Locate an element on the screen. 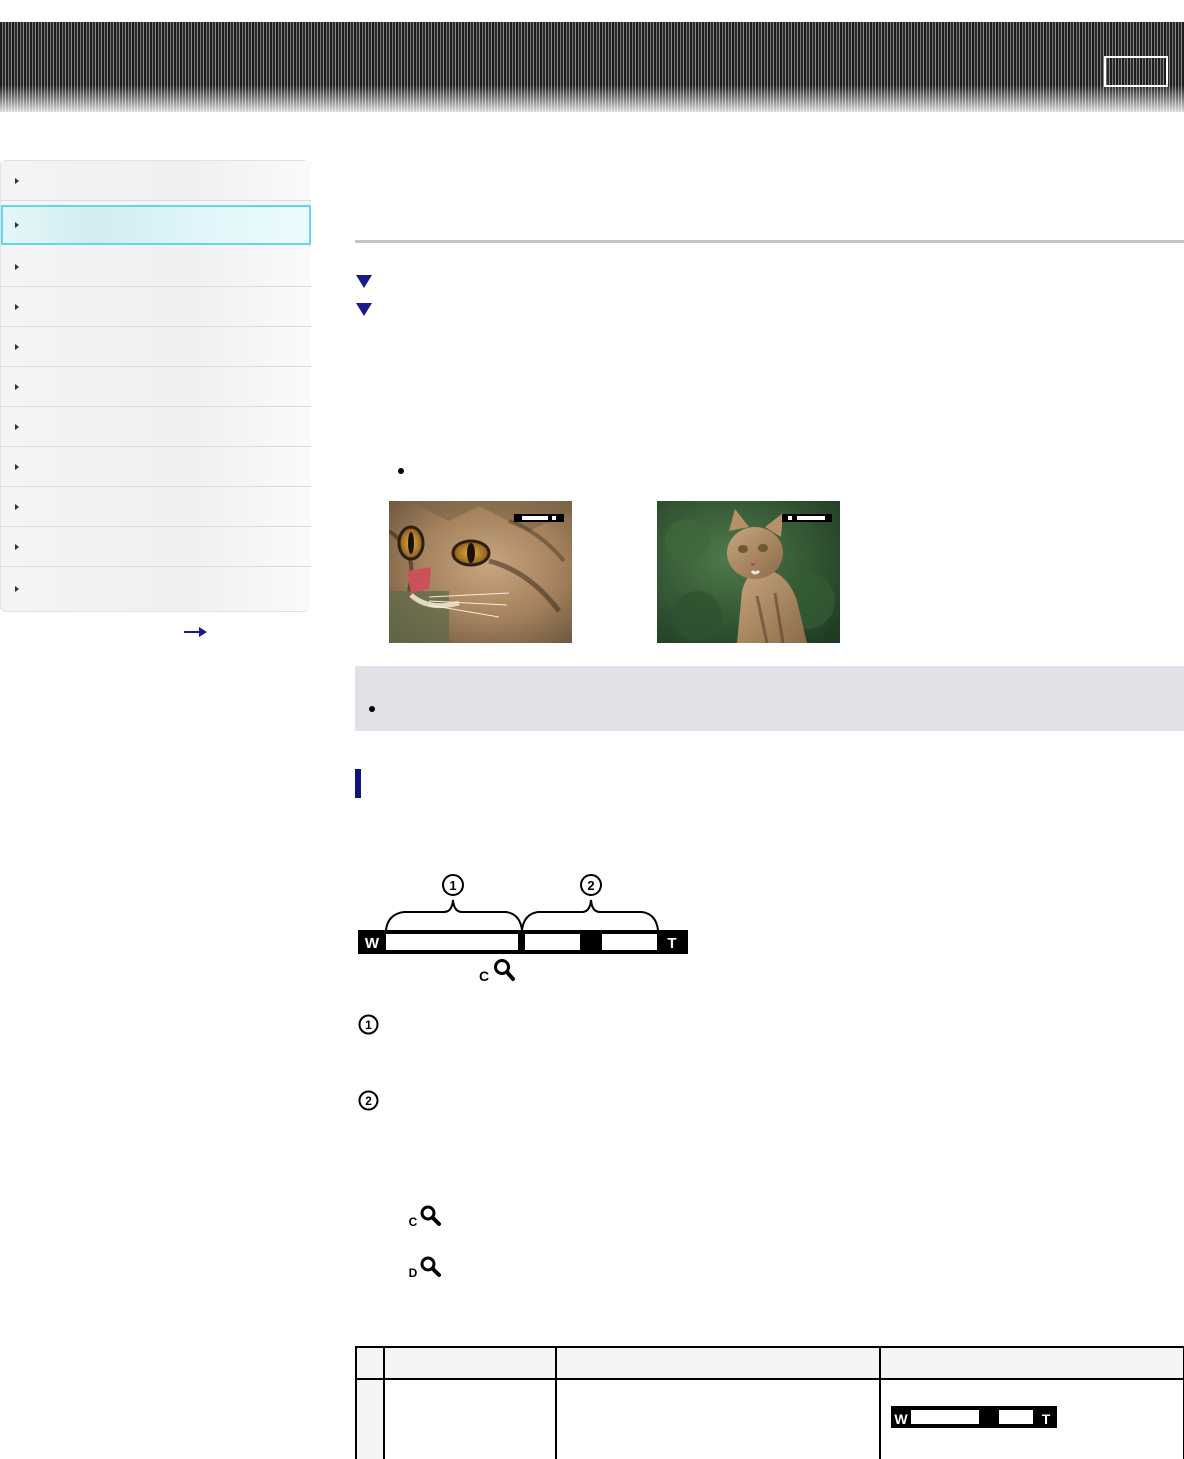 The width and height of the screenshot is (1184, 1459). circled-number-1-icon: 1 is located at coordinates (368, 1024).